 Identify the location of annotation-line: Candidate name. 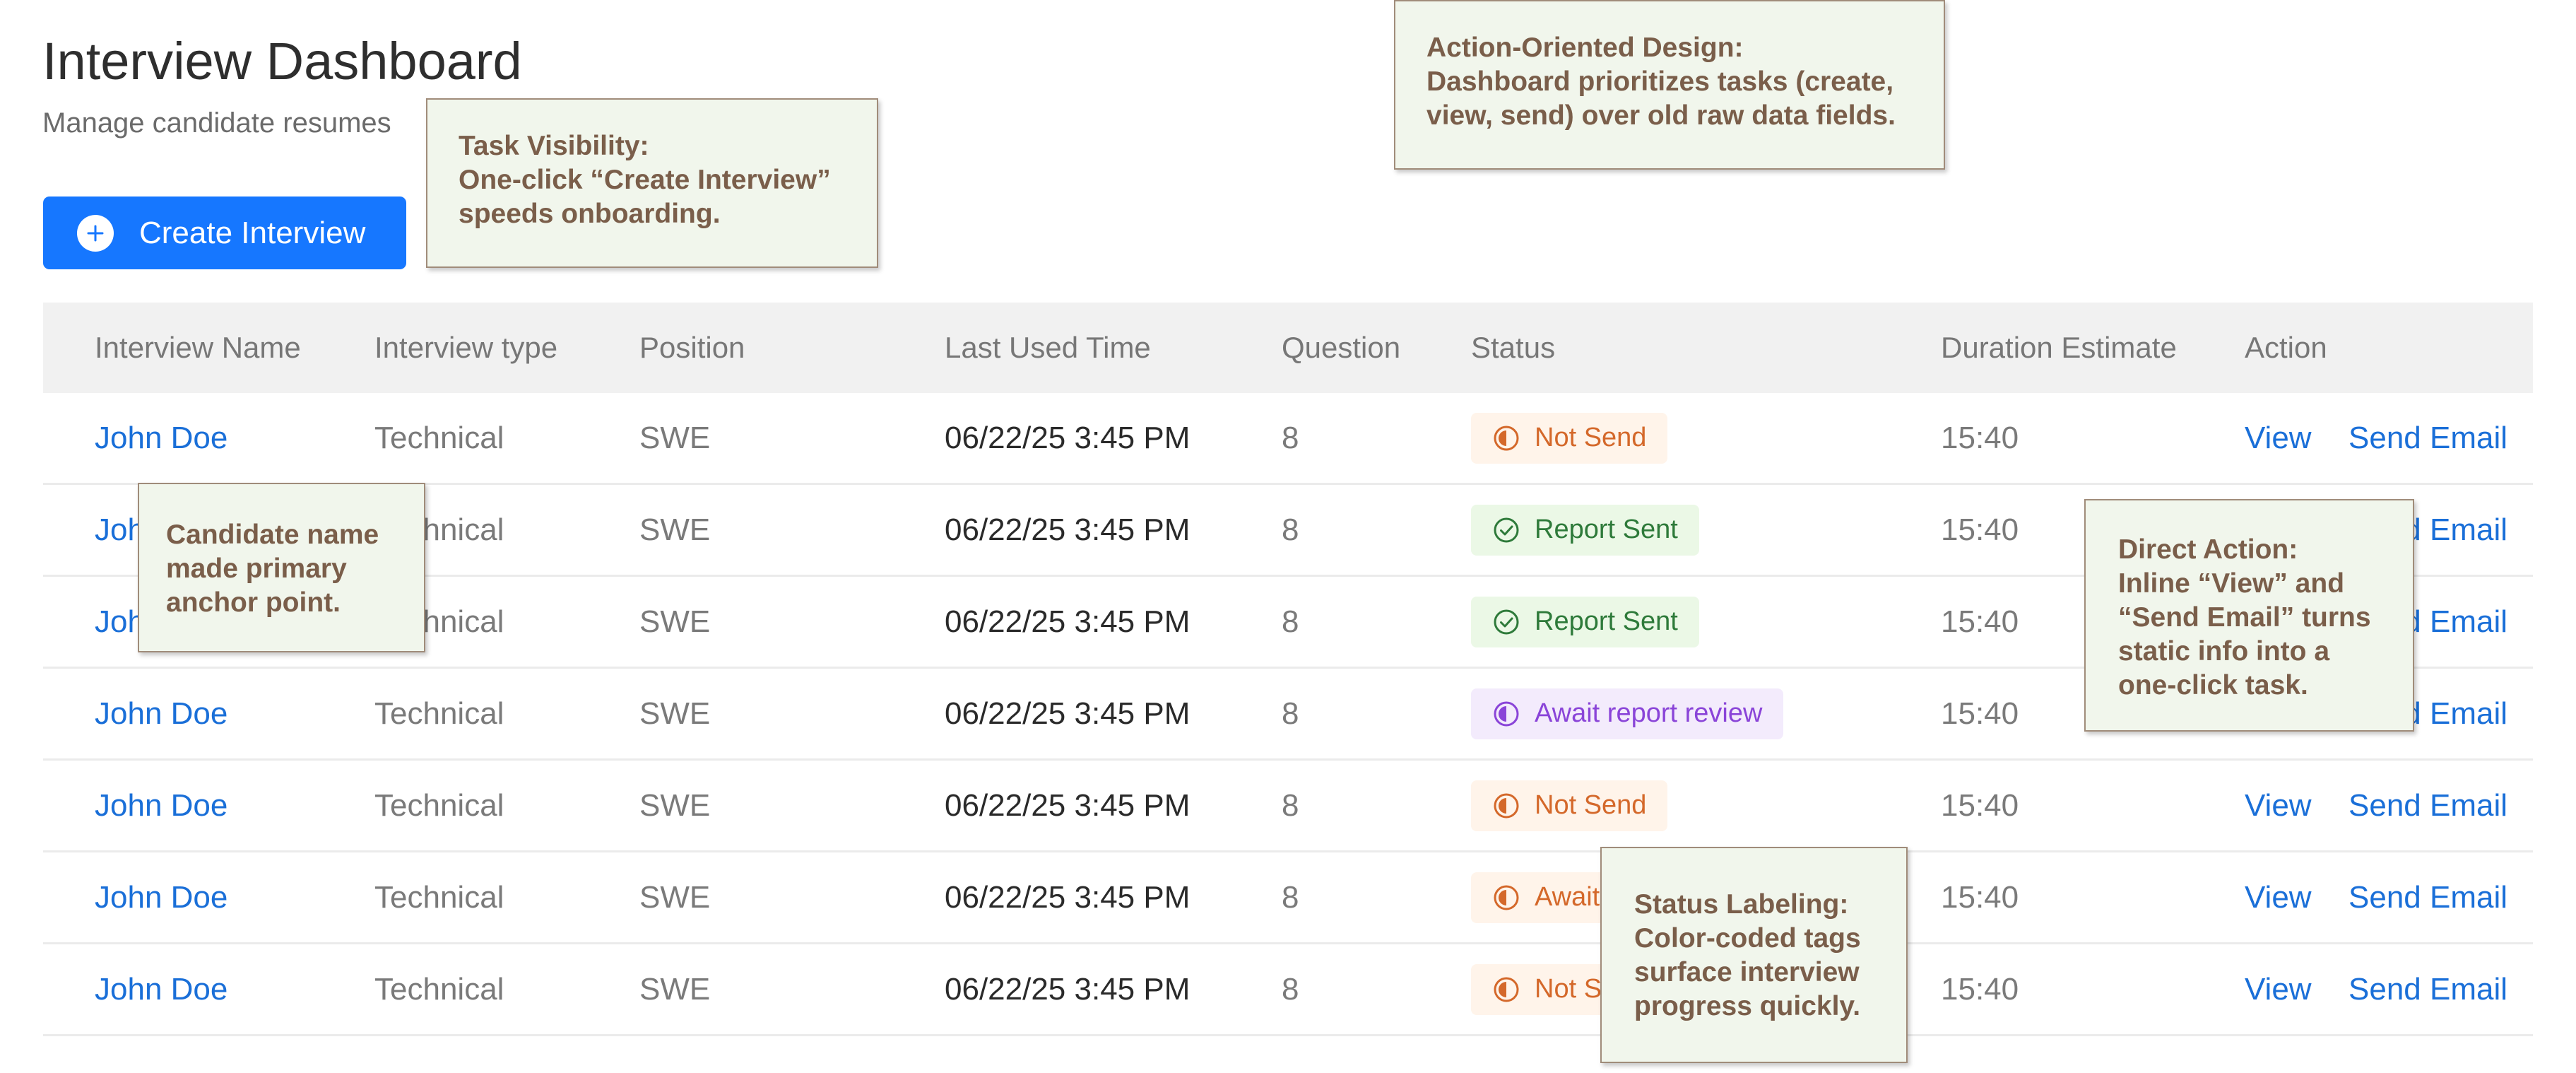
(272, 535).